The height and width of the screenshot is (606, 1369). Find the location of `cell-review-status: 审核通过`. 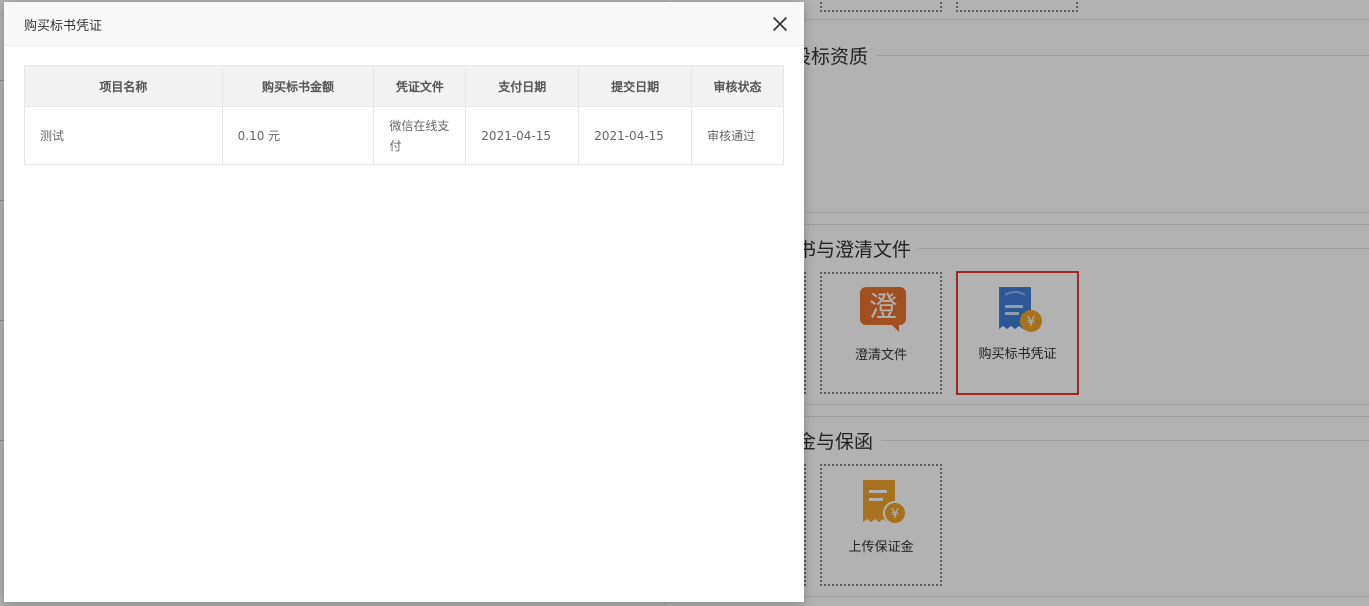

cell-review-status: 审核通过 is located at coordinates (737, 135).